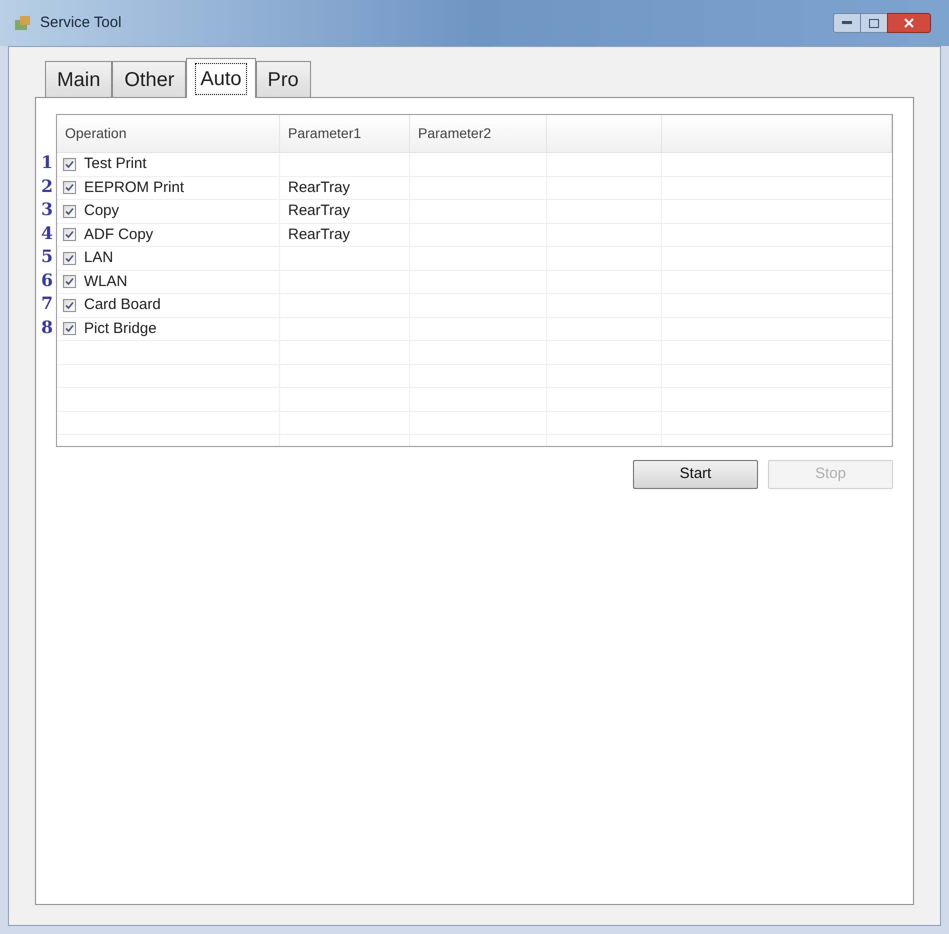  I want to click on row-number: 5, so click(47, 257).